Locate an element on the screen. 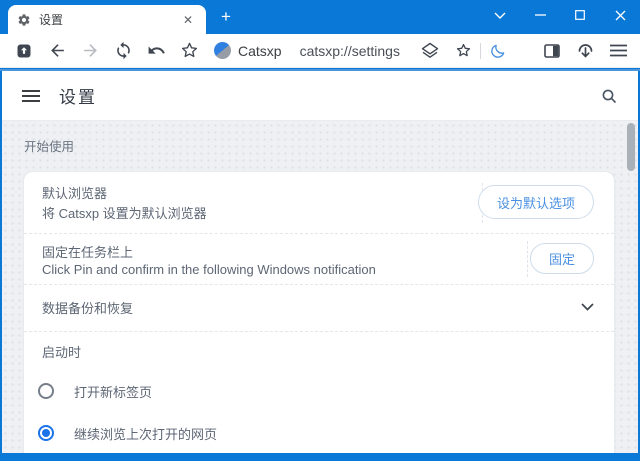 This screenshot has height=461, width=640. address-bar-url: catsxp://settings is located at coordinates (350, 51).